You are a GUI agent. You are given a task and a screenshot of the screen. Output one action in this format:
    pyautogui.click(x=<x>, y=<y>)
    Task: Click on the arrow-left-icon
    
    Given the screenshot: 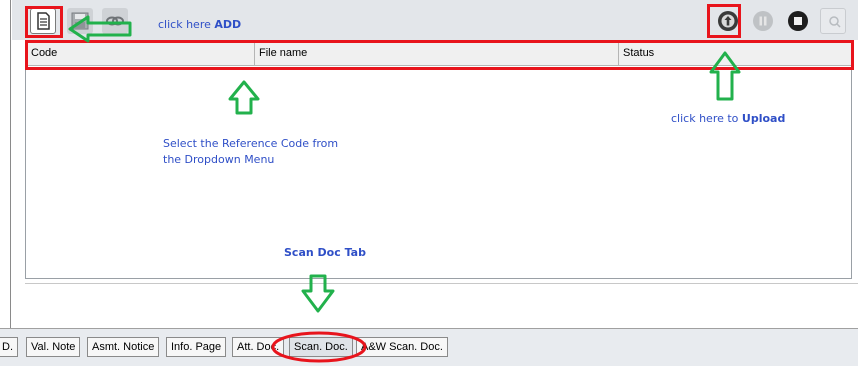 What is the action you would take?
    pyautogui.click(x=100, y=29)
    